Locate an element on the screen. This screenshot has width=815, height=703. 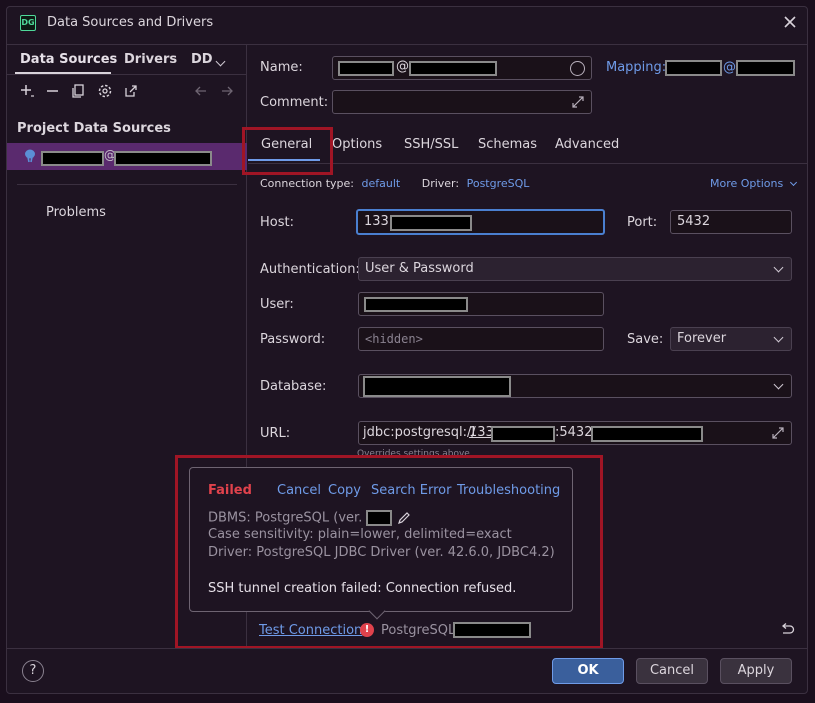
settings-icon is located at coordinates (105, 93).